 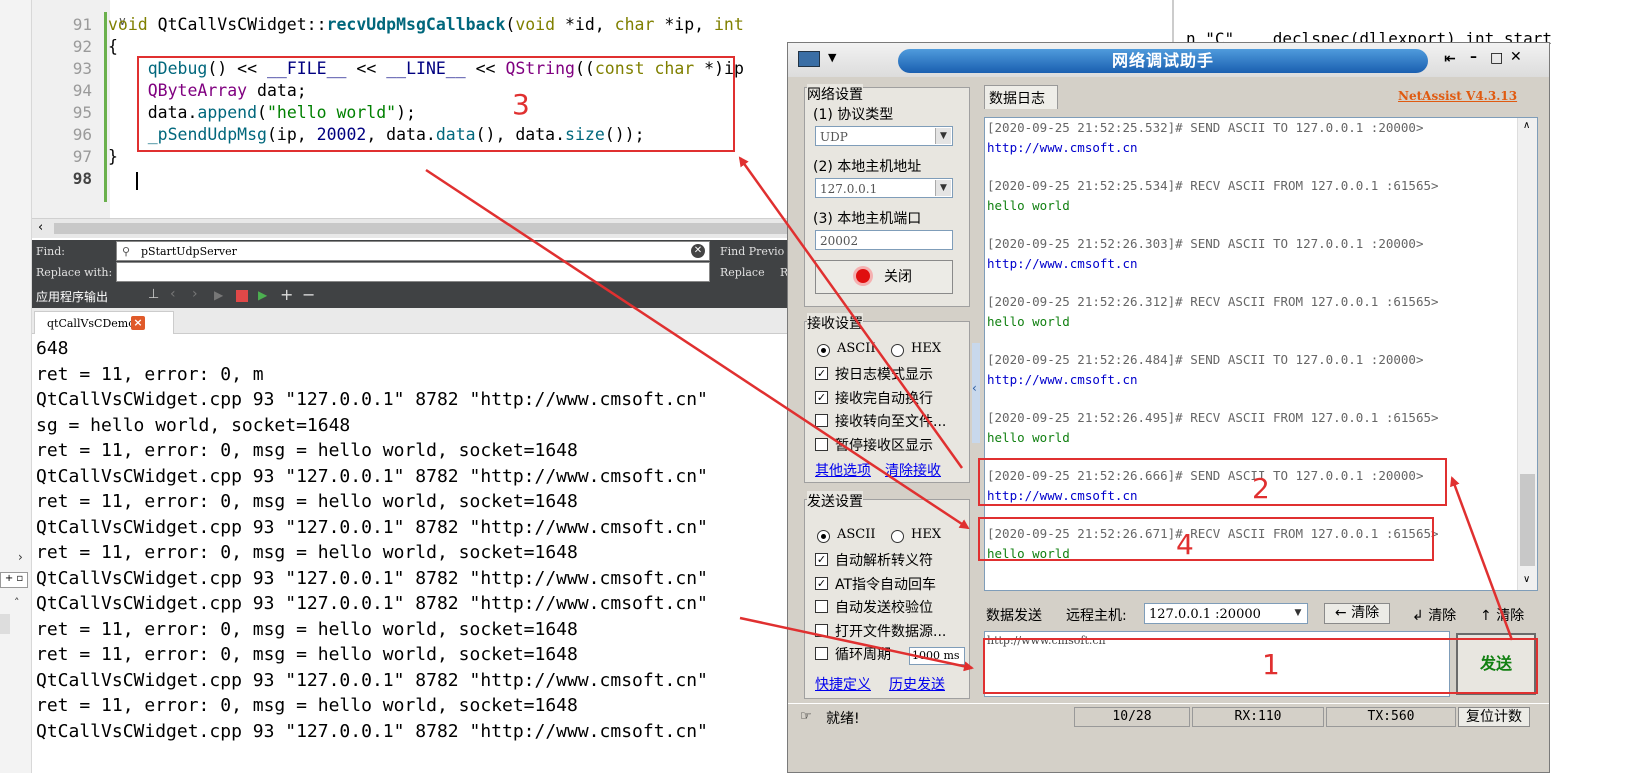 I want to click on arrow-to-callback-code, so click(x=851, y=312).